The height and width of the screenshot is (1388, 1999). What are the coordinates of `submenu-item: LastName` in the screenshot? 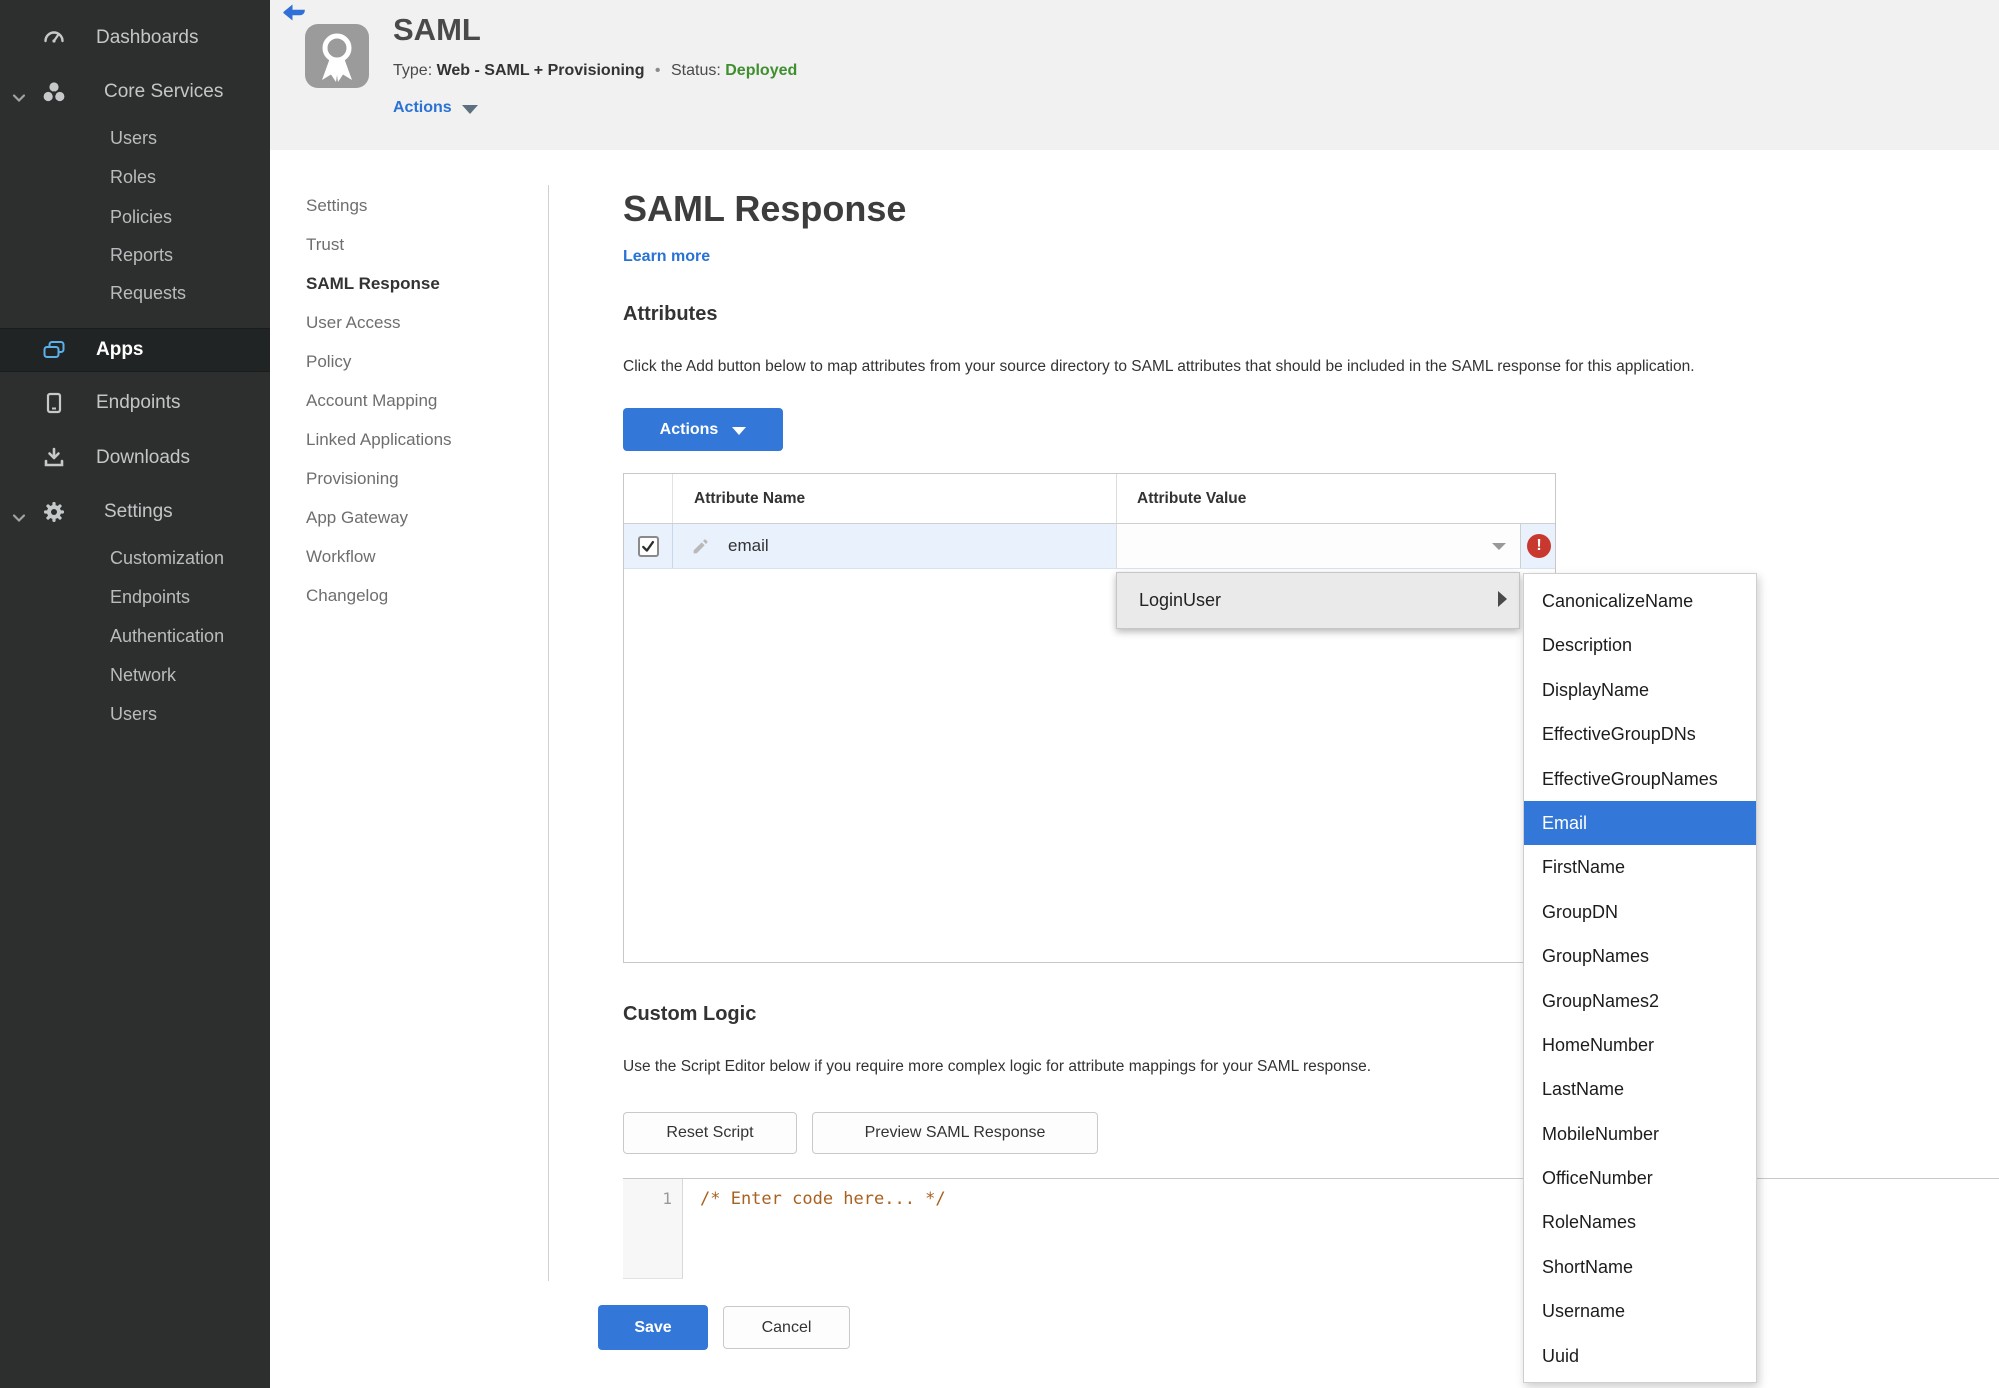 It's located at (1640, 1089).